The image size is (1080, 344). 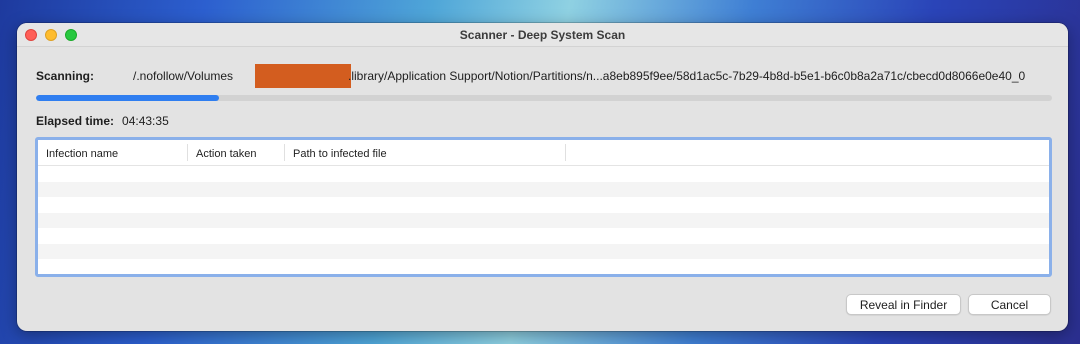 I want to click on column-header-action-taken: Action taken, so click(x=236, y=152).